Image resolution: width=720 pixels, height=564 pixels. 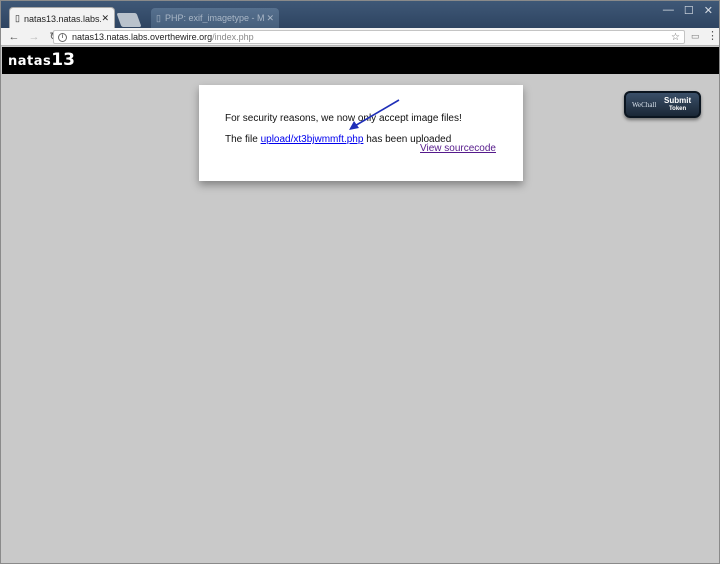 I want to click on page-header: natas 13, so click(x=360, y=60).